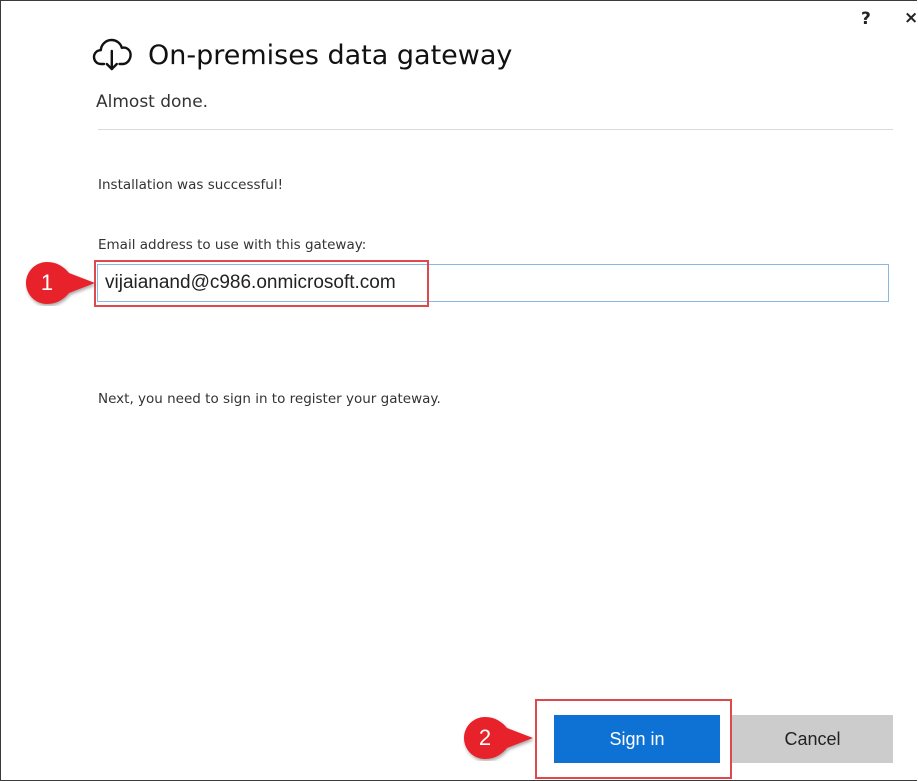 Image resolution: width=918 pixels, height=781 pixels. I want to click on close-button: ×, so click(911, 18).